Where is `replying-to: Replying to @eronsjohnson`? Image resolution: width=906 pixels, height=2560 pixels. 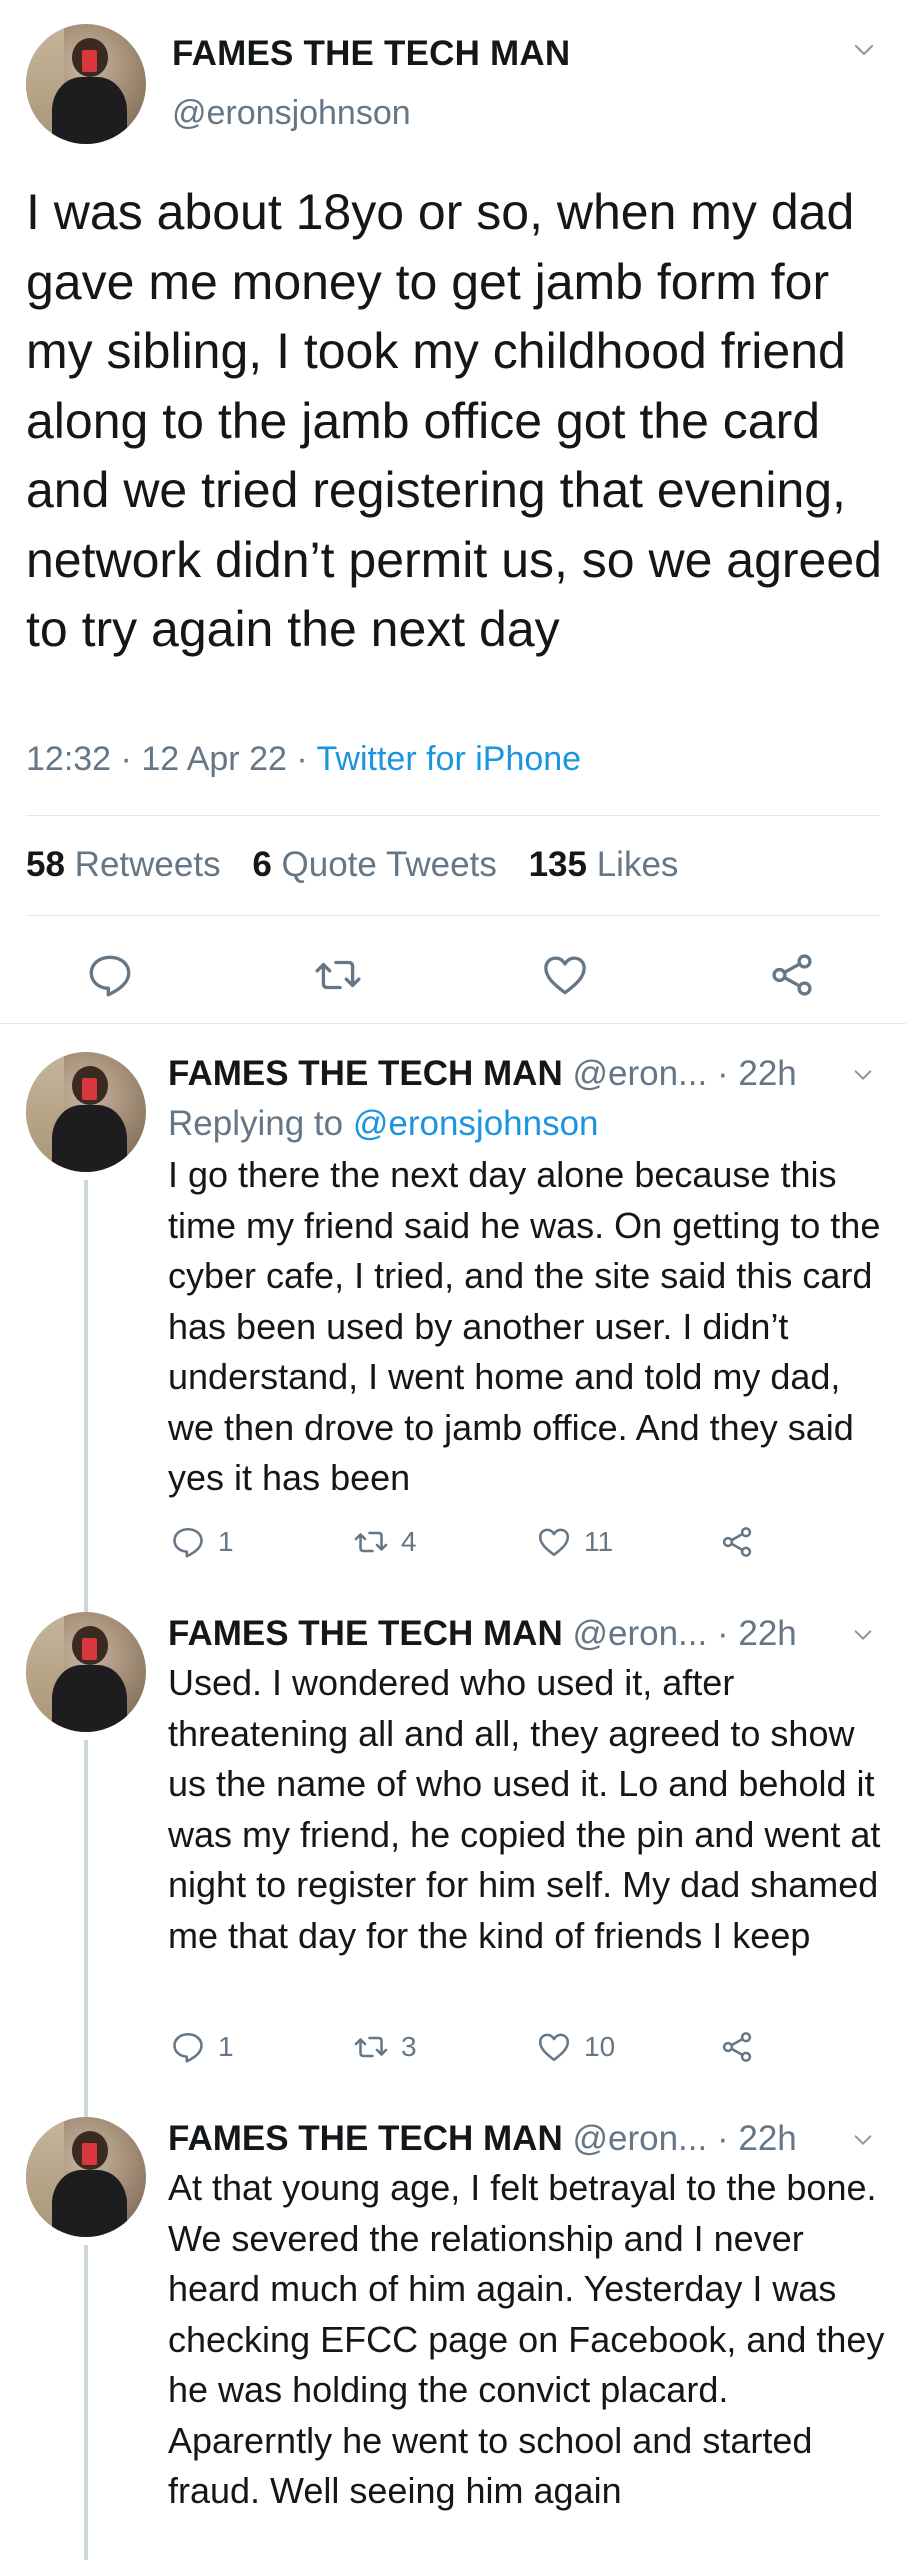
replying-to: Replying to @eronsjohnson is located at coordinates (383, 1123).